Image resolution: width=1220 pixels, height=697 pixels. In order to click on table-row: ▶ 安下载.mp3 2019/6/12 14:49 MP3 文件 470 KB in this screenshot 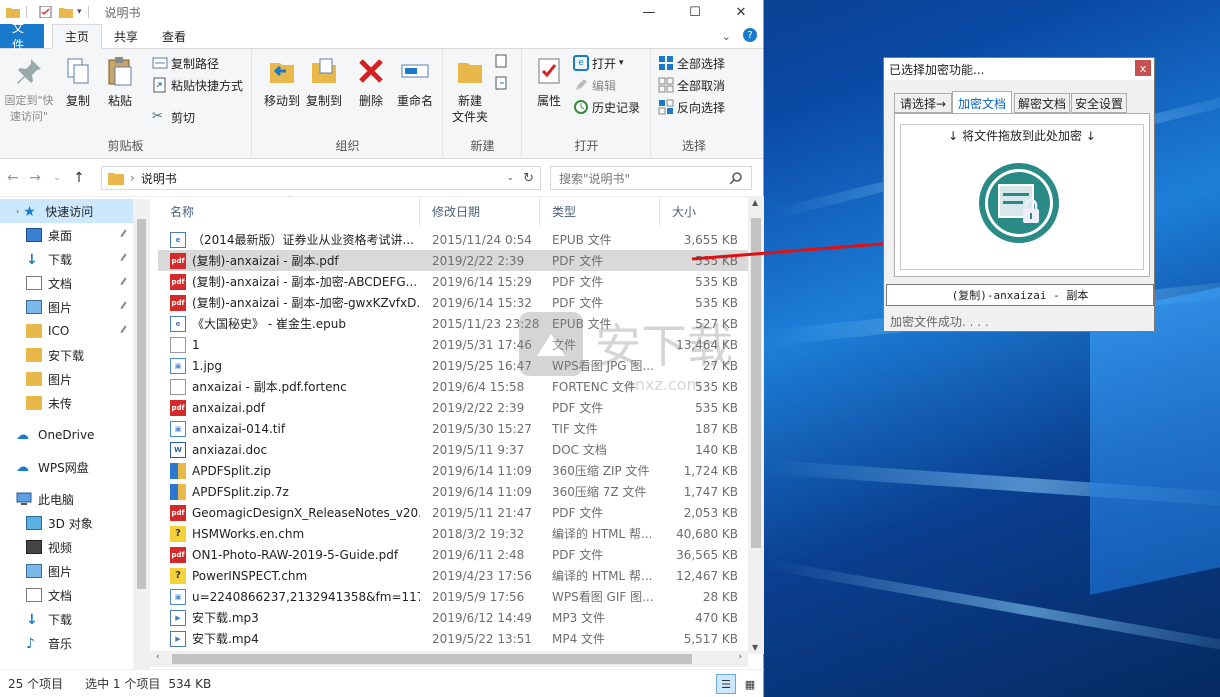, I will do `click(453, 617)`.